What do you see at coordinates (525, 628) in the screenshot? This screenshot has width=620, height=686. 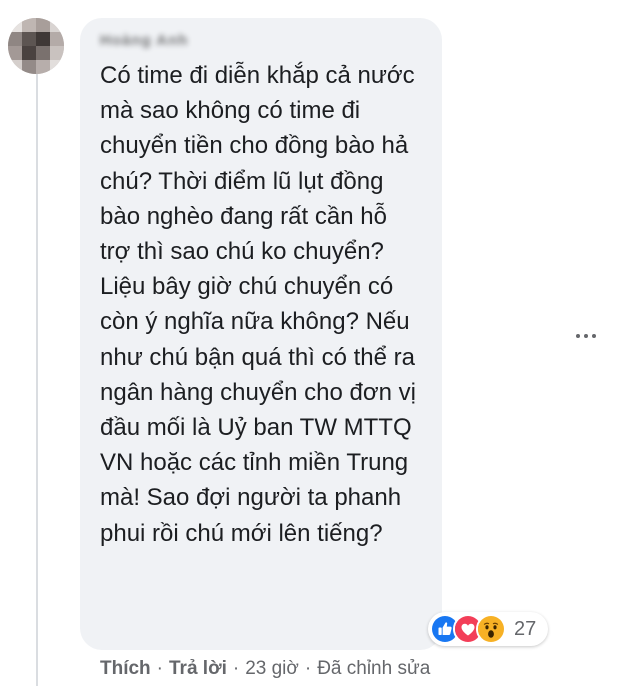 I see `reaction-count: 27` at bounding box center [525, 628].